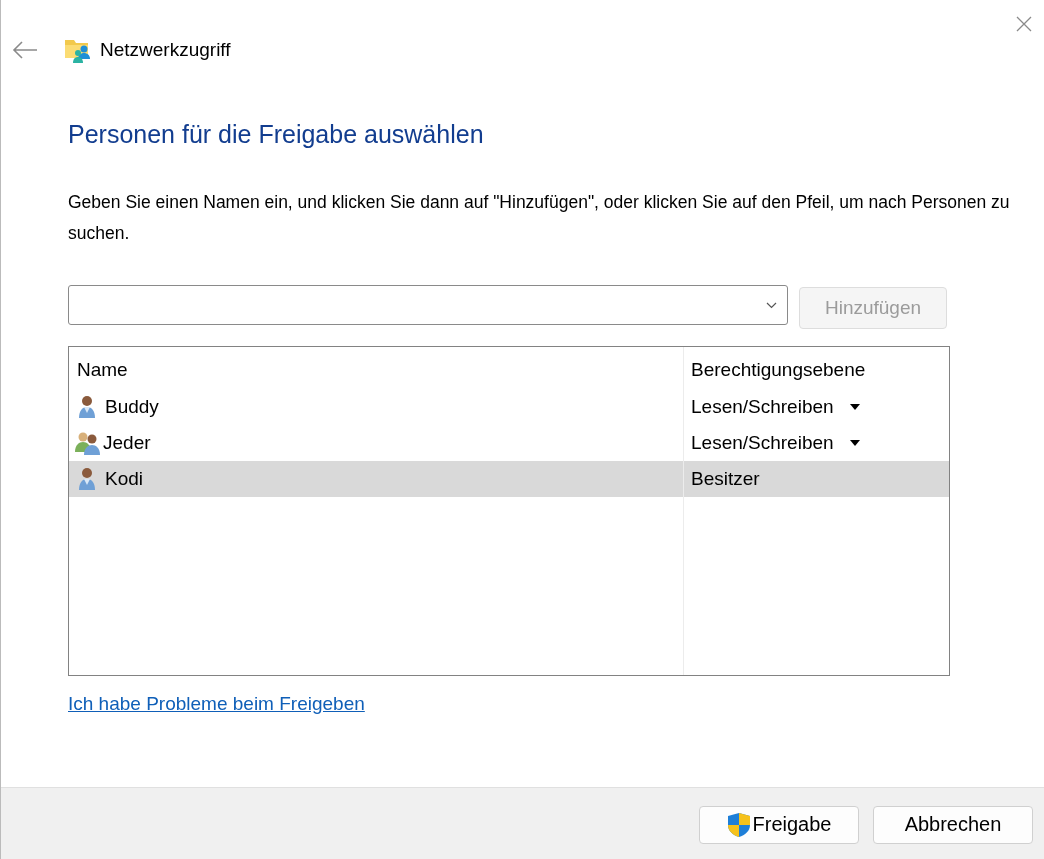  What do you see at coordinates (376, 368) in the screenshot?
I see `column-header: Name` at bounding box center [376, 368].